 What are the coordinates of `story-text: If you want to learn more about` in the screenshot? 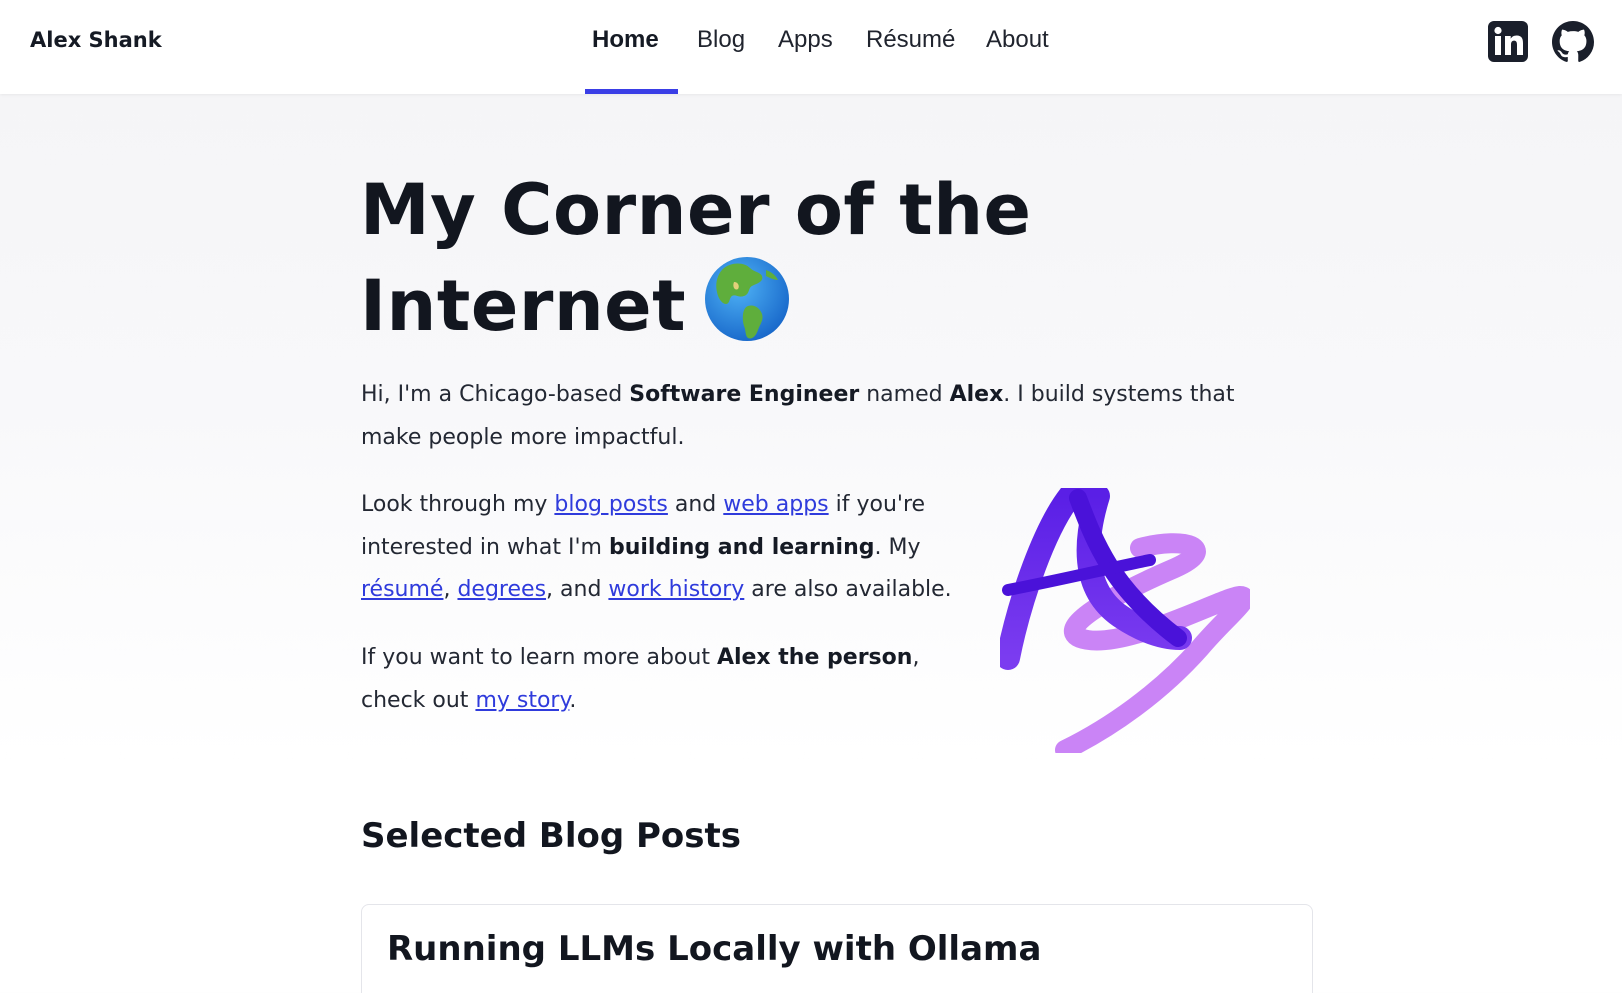 It's located at (539, 657).